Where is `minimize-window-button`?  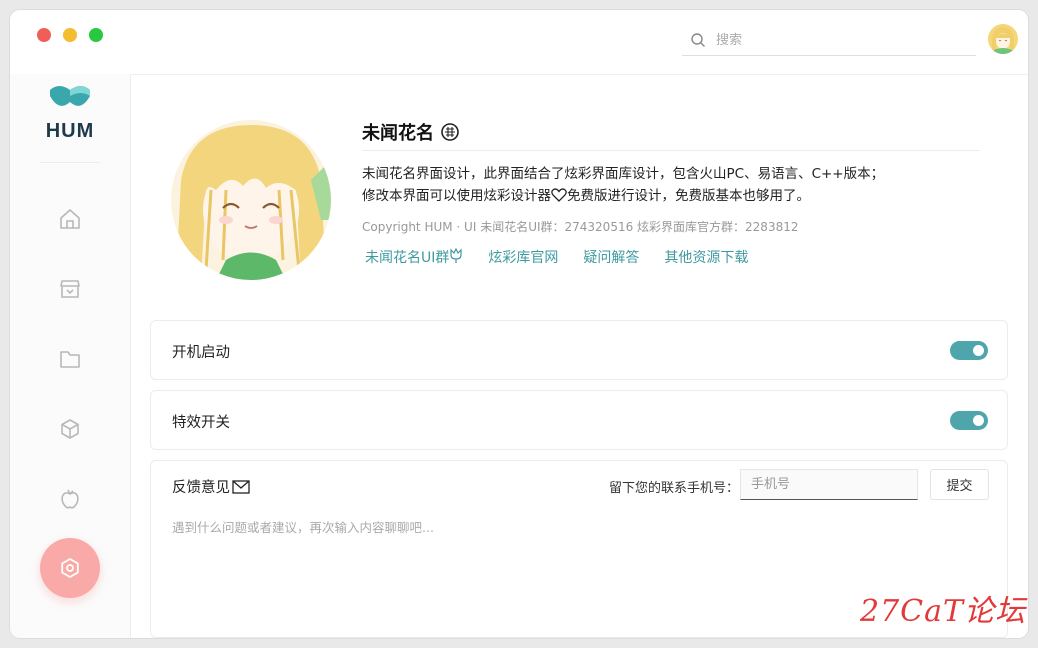
minimize-window-button is located at coordinates (70, 35).